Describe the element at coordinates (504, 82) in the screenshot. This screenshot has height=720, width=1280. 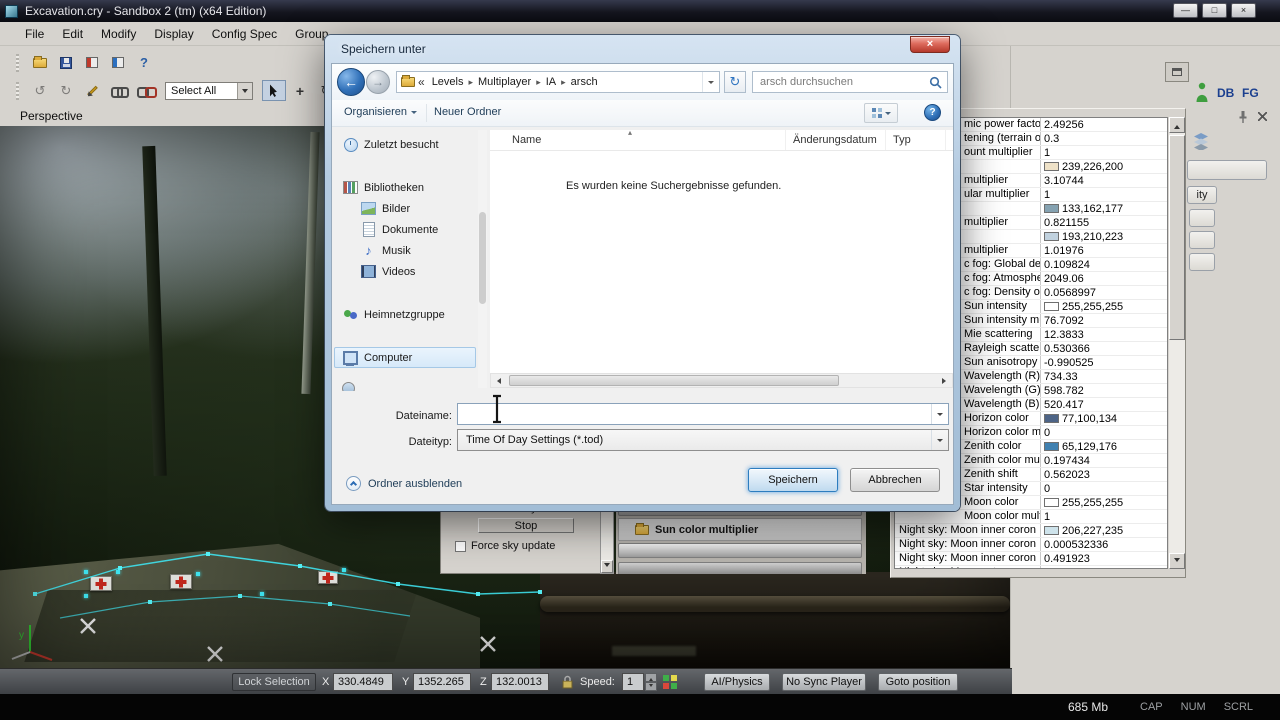
I see `breadcrumb-item: Multiplayer` at that location.